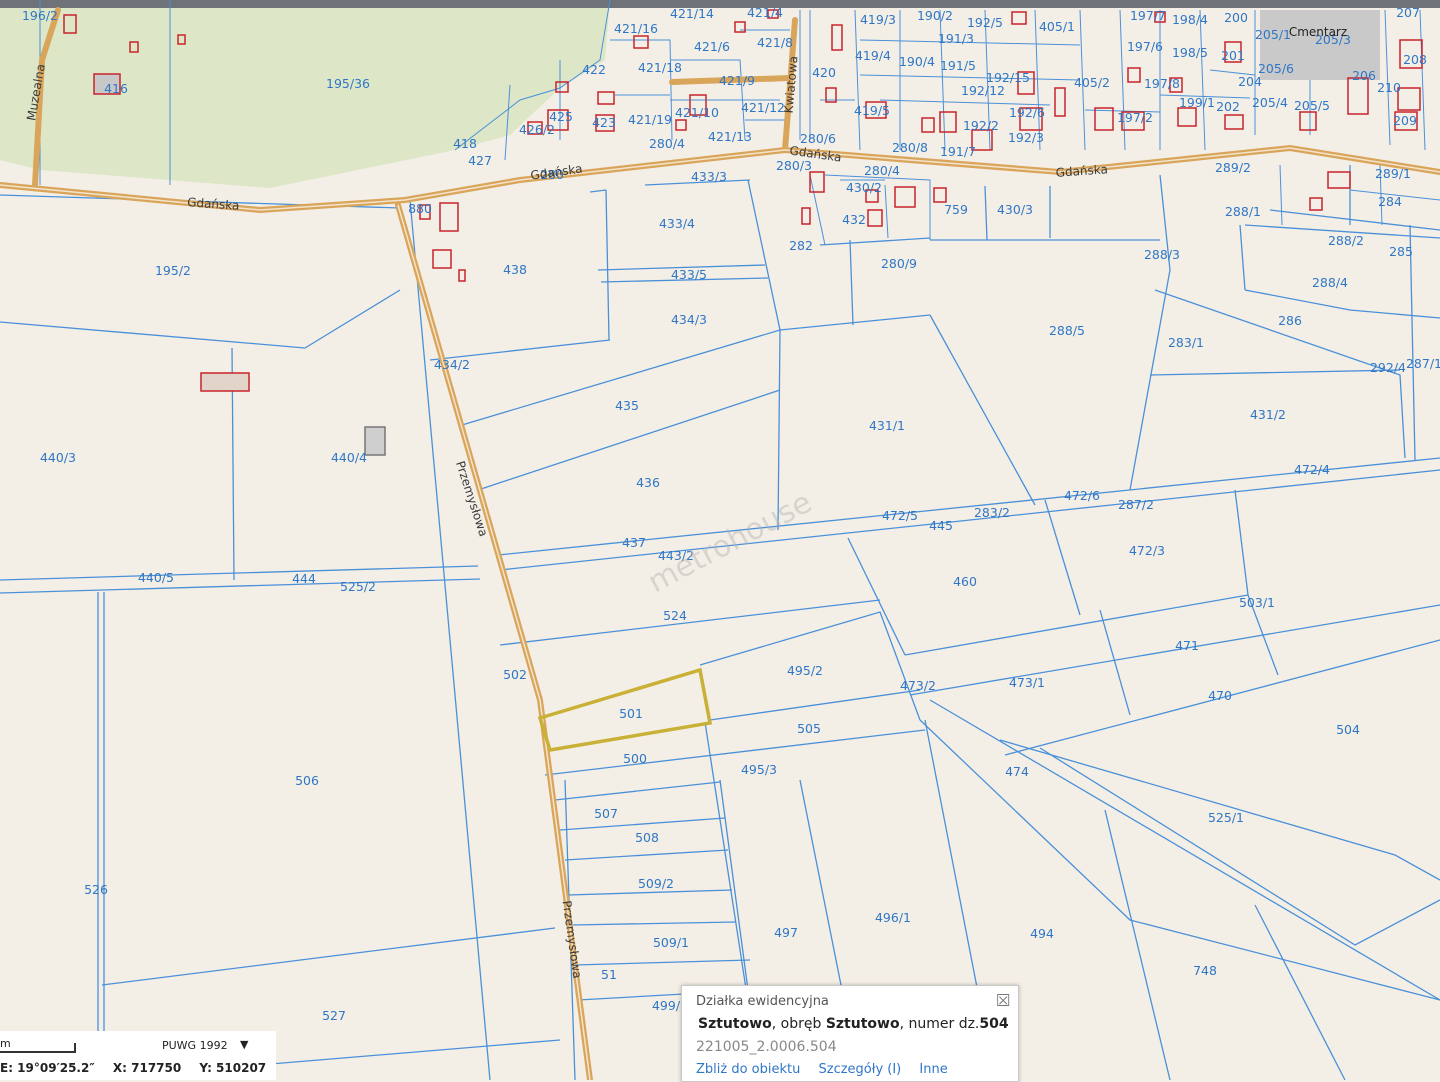  Describe the element at coordinates (935, 15) in the screenshot. I see `parcel-label: 190/2` at that location.